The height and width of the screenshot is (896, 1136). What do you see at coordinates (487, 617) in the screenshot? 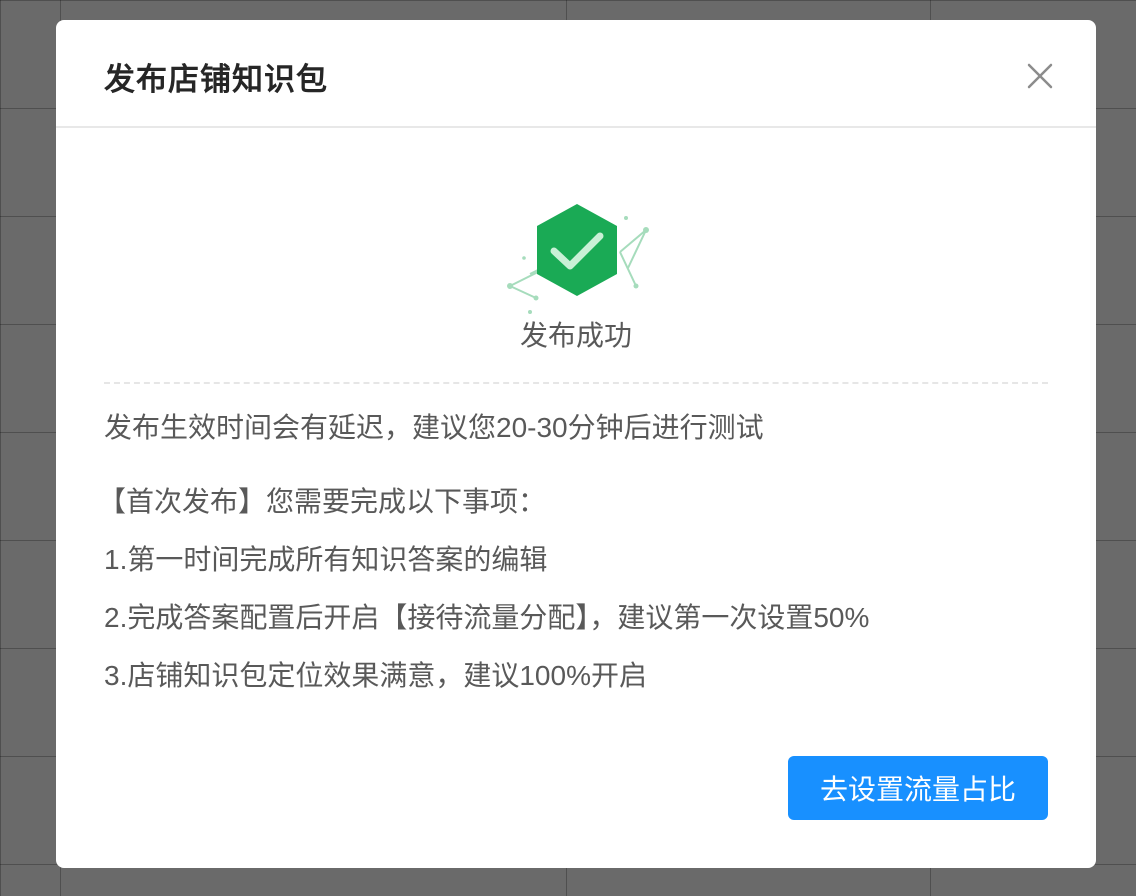
I see `step-item: 2.完成答案配置后开启【接待流量分配】，建议第一次设置50%` at bounding box center [487, 617].